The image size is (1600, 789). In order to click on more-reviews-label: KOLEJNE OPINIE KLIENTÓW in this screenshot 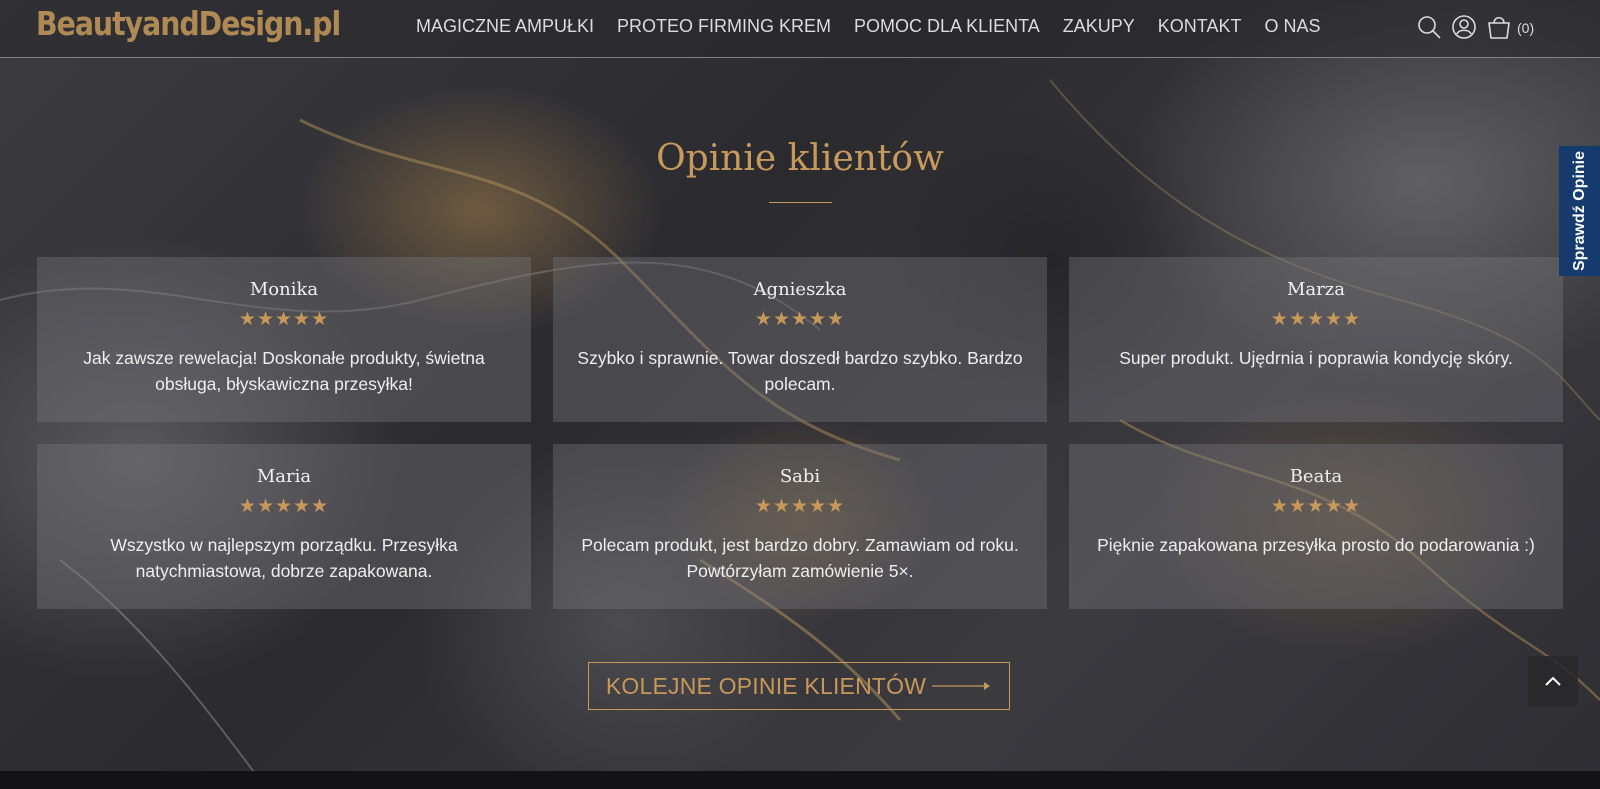, I will do `click(766, 685)`.